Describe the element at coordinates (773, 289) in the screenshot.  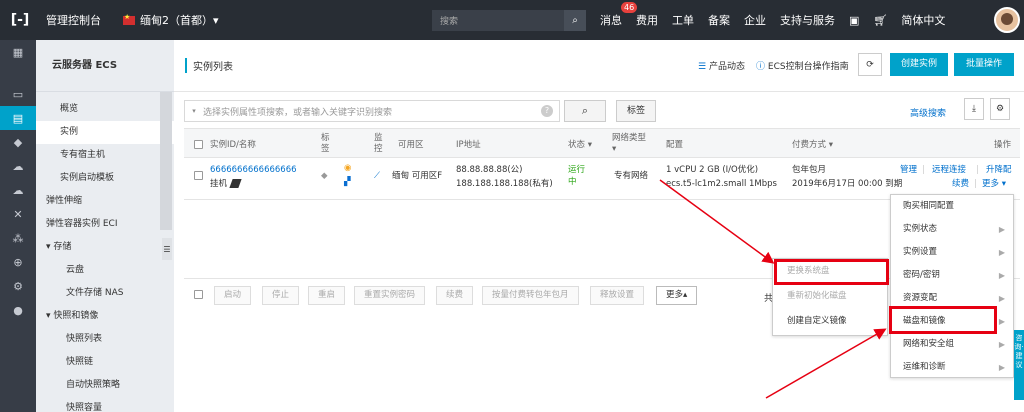
I see `annotation-arrows` at that location.